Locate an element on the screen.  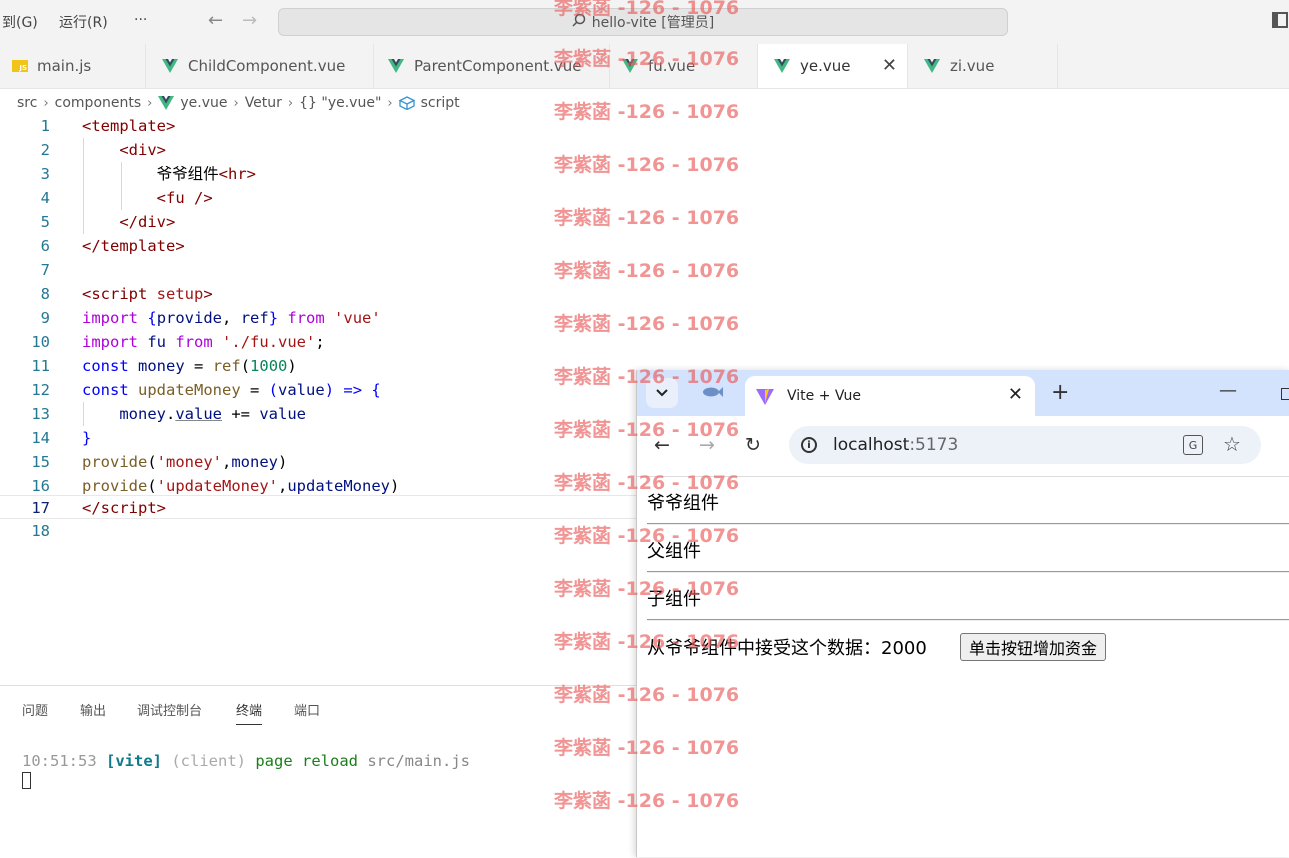
grandparent-label: 爷爷组件 is located at coordinates (683, 503).